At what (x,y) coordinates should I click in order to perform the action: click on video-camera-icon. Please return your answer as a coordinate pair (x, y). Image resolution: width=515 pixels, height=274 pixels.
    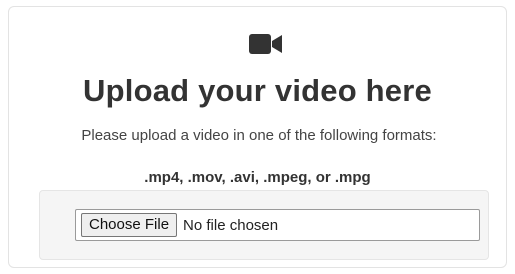
    Looking at the image, I should click on (265, 44).